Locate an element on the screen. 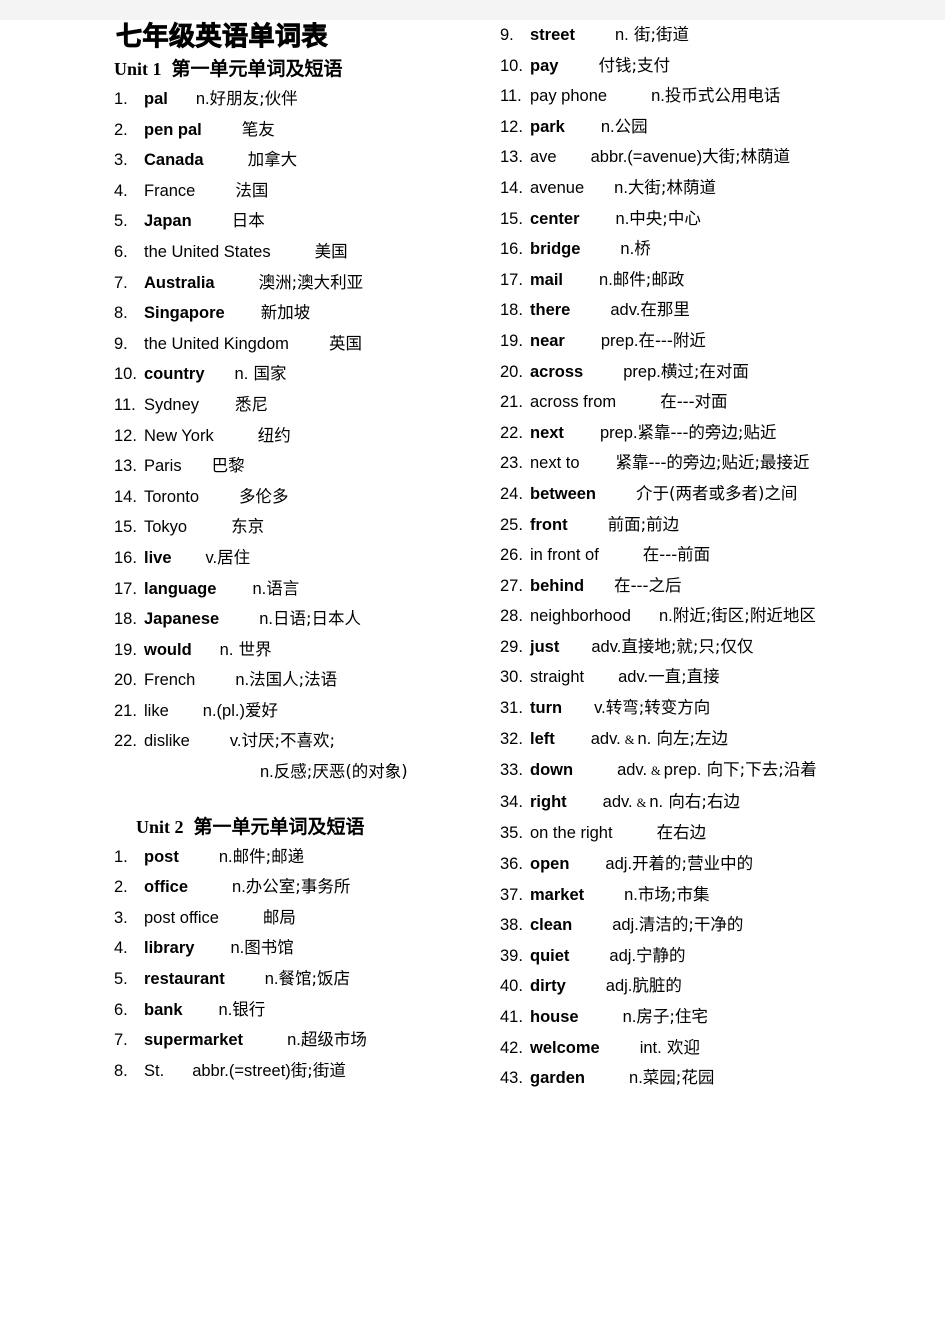 Image resolution: width=945 pixels, height=1337 pixels. entry-body: down adv. & prep. 向下;下去;沿着 is located at coordinates (673, 771).